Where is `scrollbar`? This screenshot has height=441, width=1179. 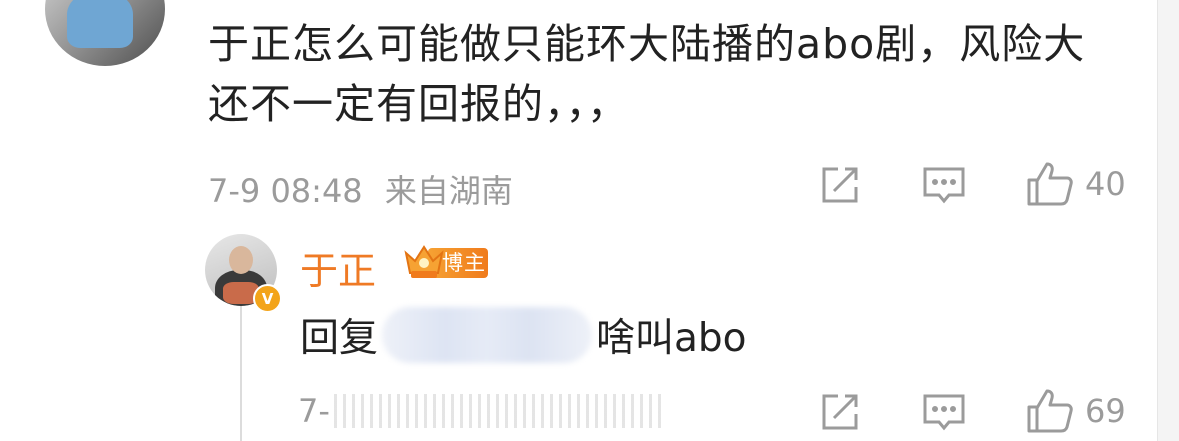 scrollbar is located at coordinates (1168, 220).